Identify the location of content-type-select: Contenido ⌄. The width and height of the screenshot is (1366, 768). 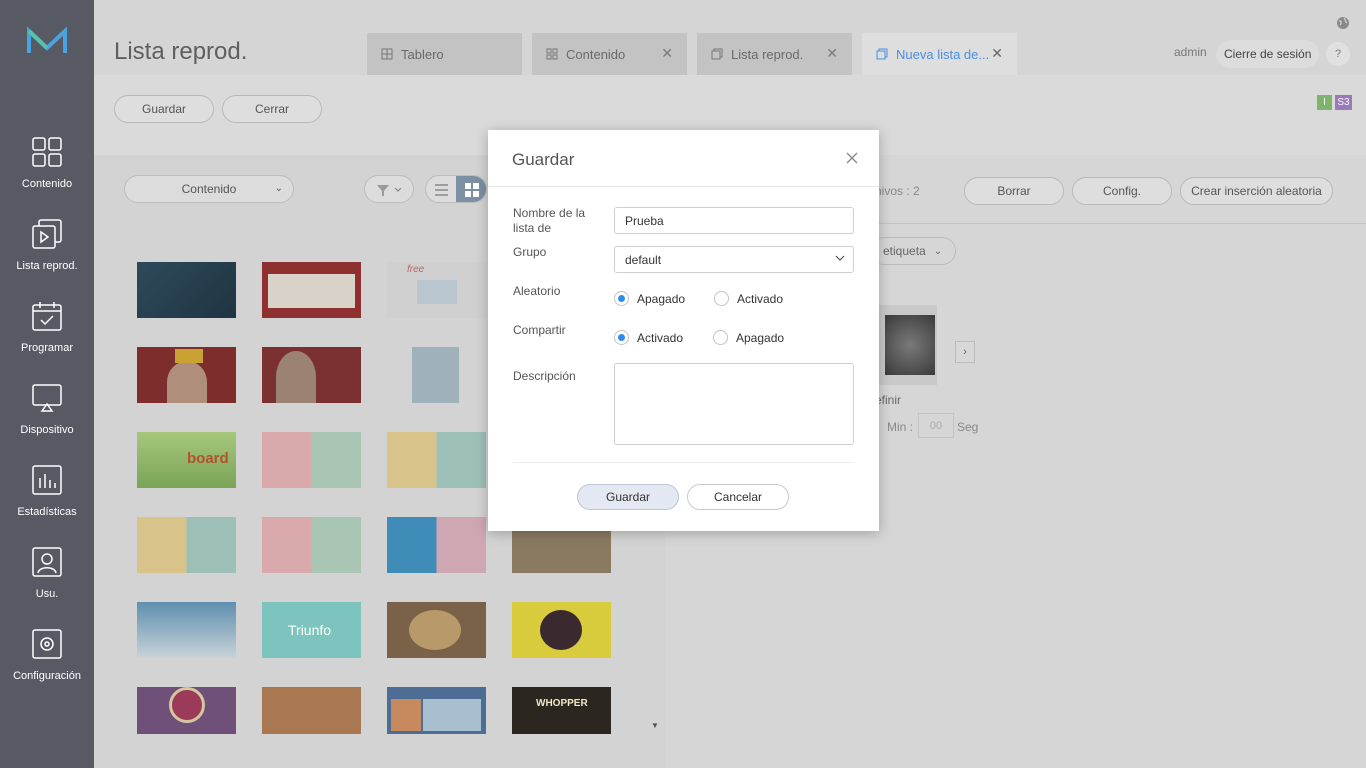
(209, 189).